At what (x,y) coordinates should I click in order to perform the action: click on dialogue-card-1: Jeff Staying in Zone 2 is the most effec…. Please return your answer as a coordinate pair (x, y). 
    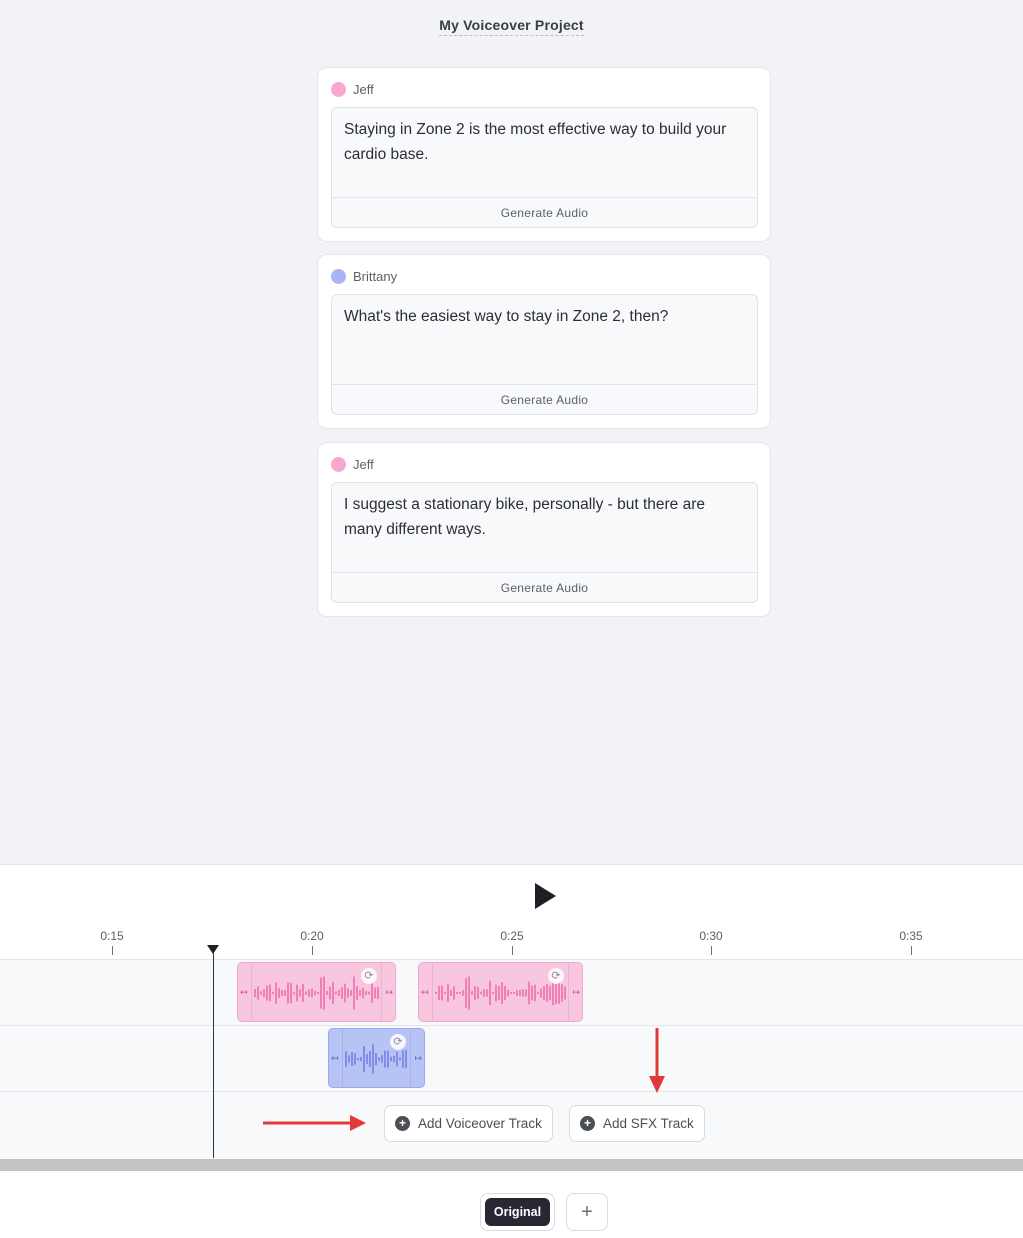
    Looking at the image, I should click on (544, 154).